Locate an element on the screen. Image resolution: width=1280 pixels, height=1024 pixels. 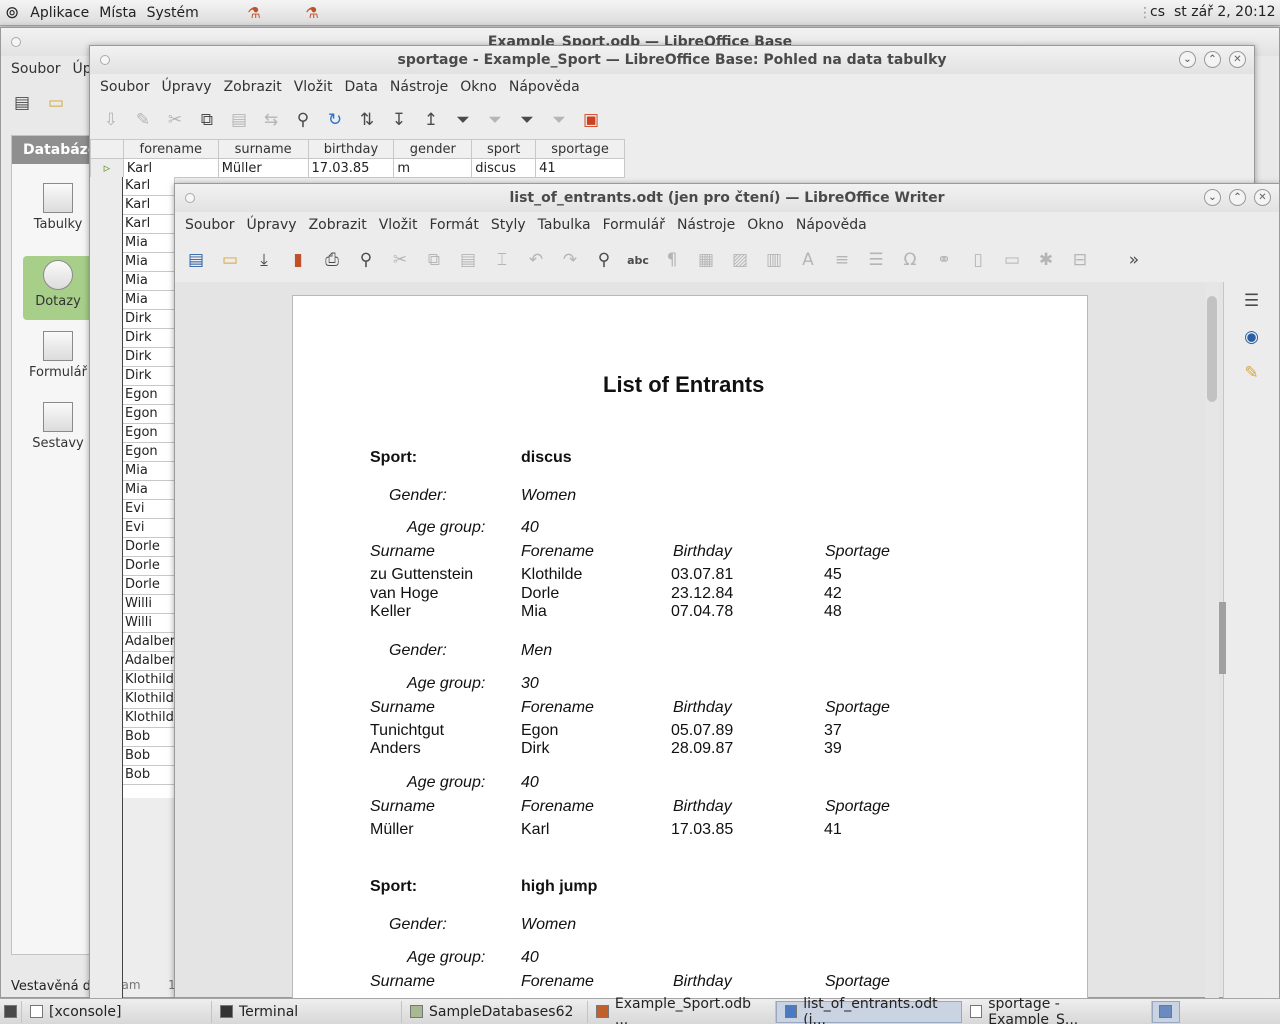
launcher-libreoffice-icon: ⚗ is located at coordinates (254, 13).